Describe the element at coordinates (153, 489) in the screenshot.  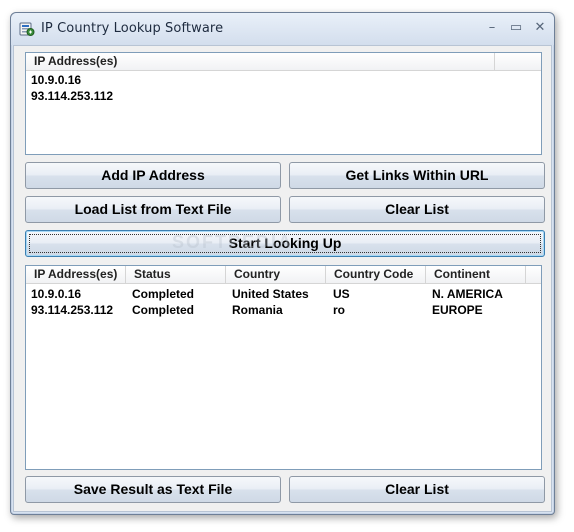
I see `save-result-as-text-file-button: Save Result as Text File` at that location.